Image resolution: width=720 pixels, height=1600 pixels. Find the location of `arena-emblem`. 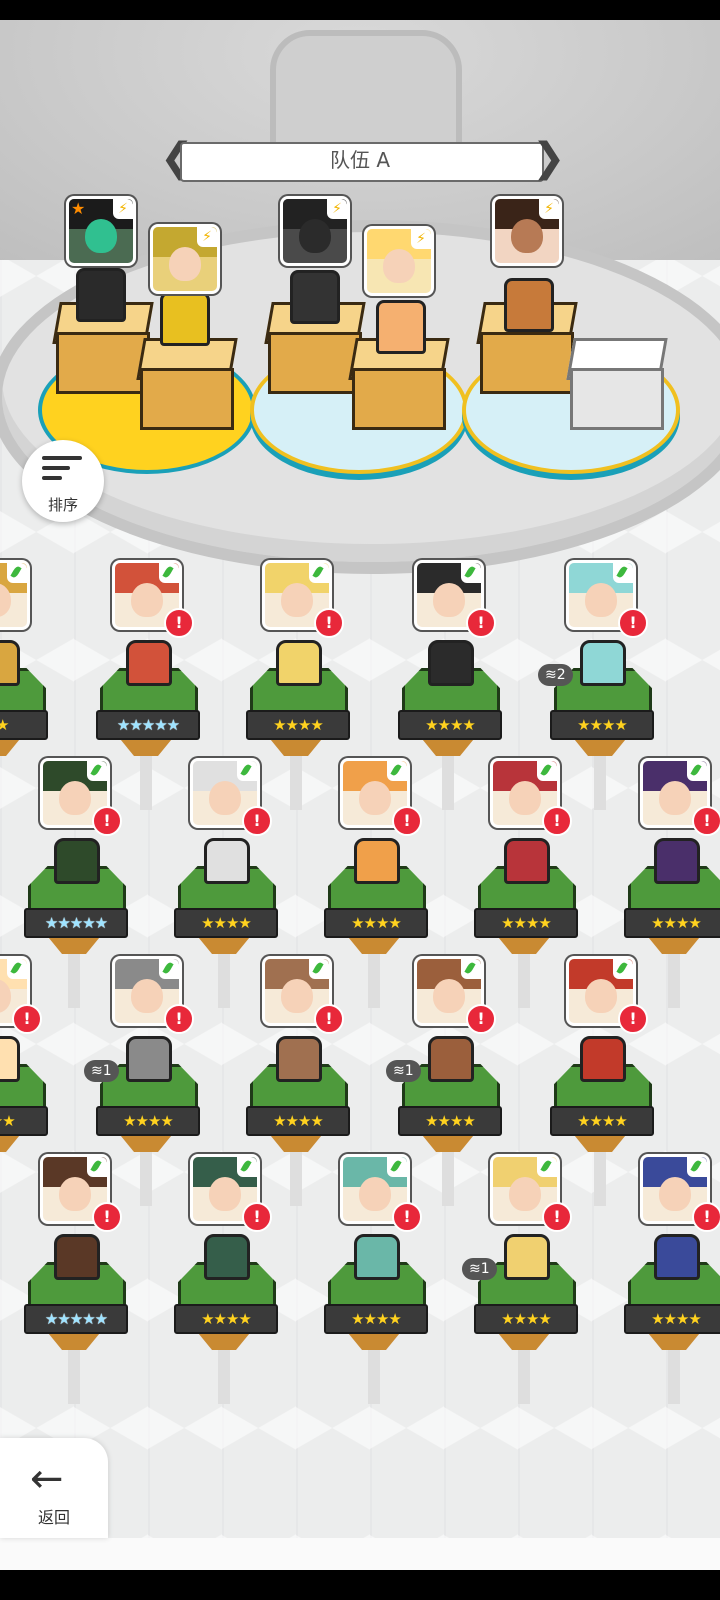

arena-emblem is located at coordinates (366, 91).